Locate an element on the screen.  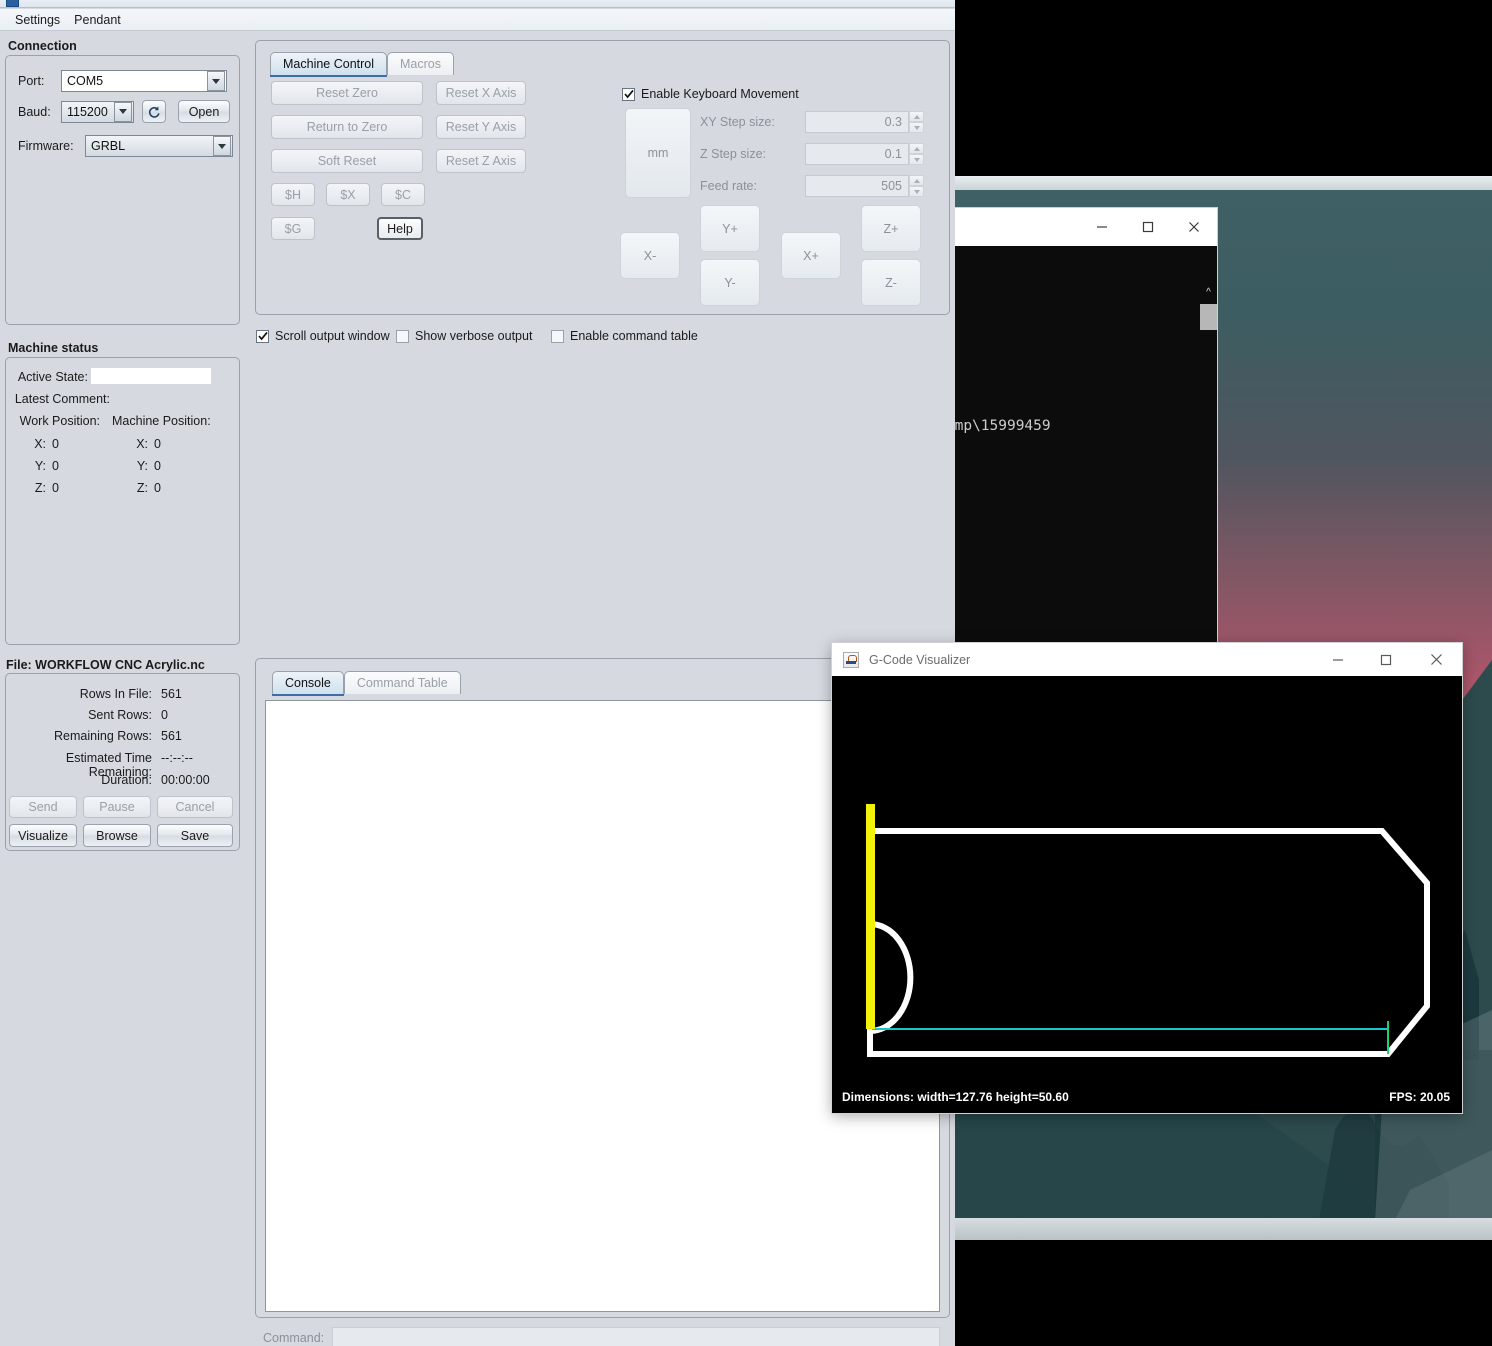
show-verbose-output-checkbox: Show verbose output is located at coordinates (464, 336).